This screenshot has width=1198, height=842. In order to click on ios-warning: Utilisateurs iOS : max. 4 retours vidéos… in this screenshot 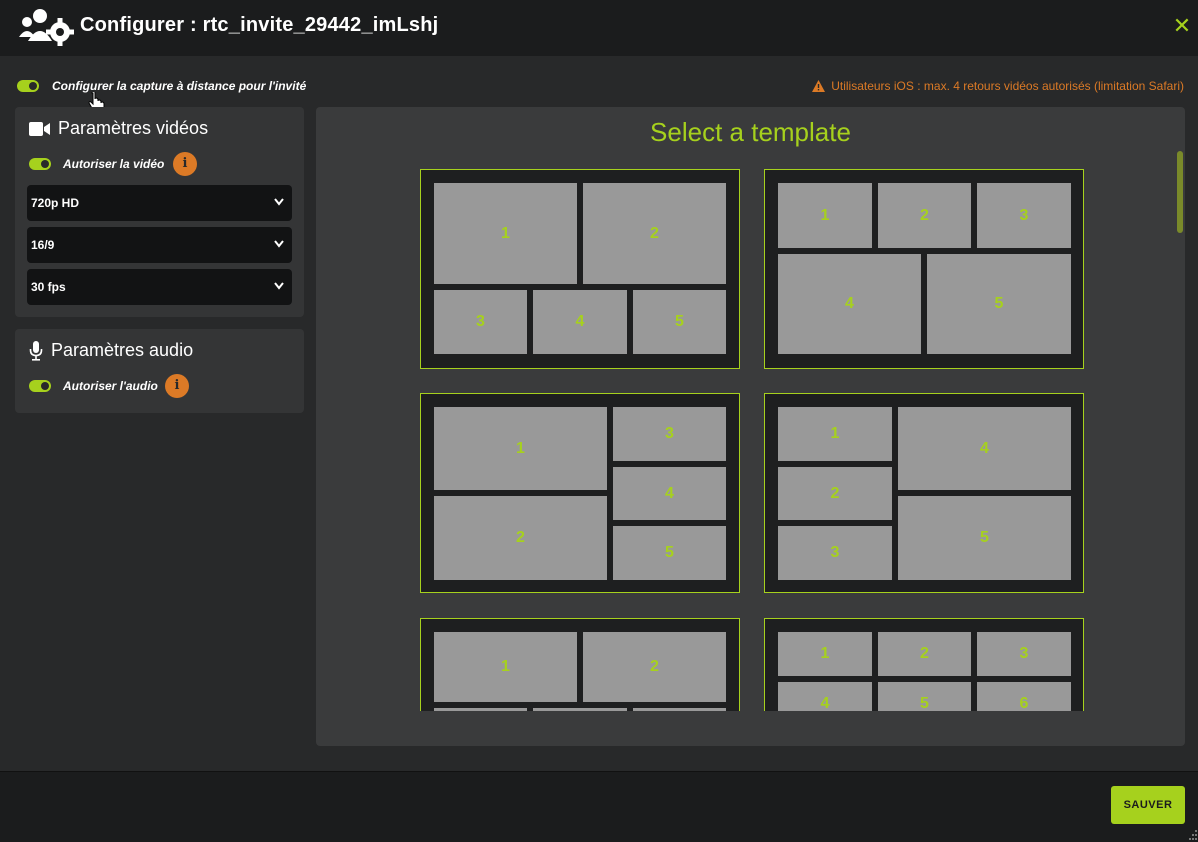, I will do `click(998, 86)`.